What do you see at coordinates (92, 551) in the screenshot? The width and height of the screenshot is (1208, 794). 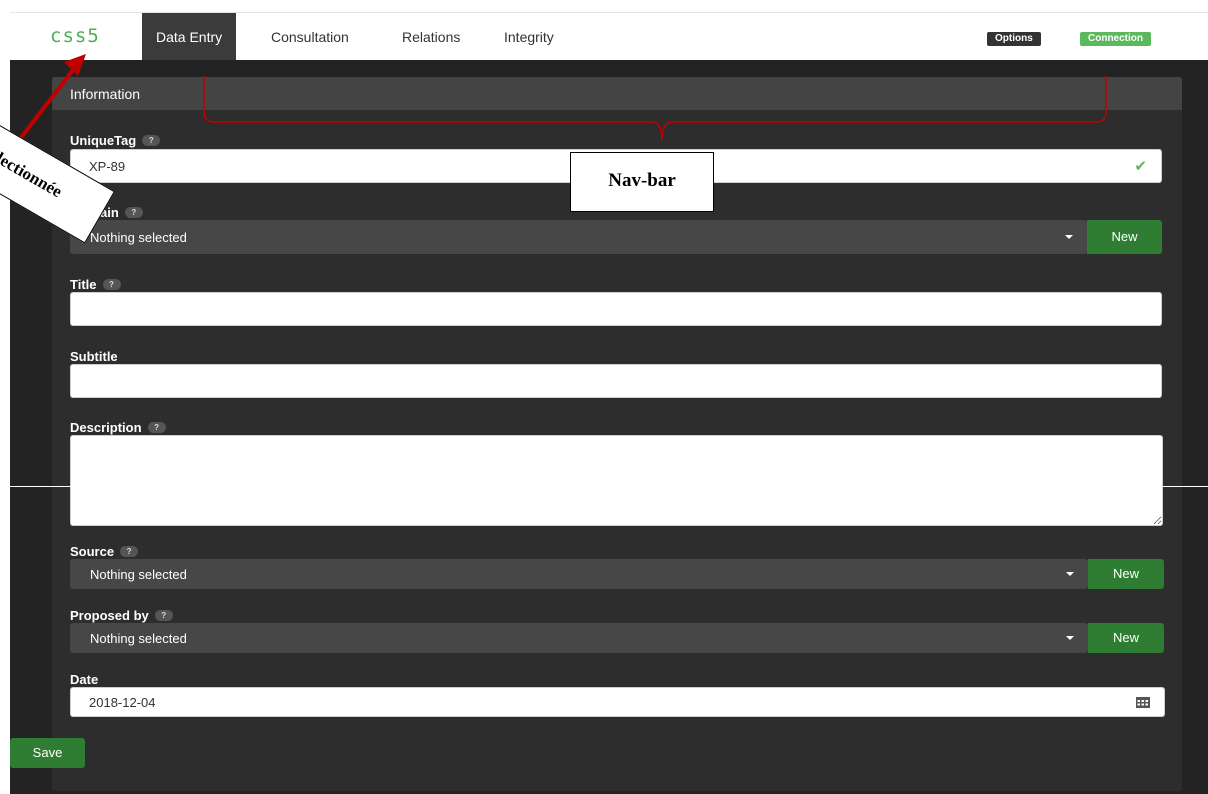 I see `source-label-text: Source` at bounding box center [92, 551].